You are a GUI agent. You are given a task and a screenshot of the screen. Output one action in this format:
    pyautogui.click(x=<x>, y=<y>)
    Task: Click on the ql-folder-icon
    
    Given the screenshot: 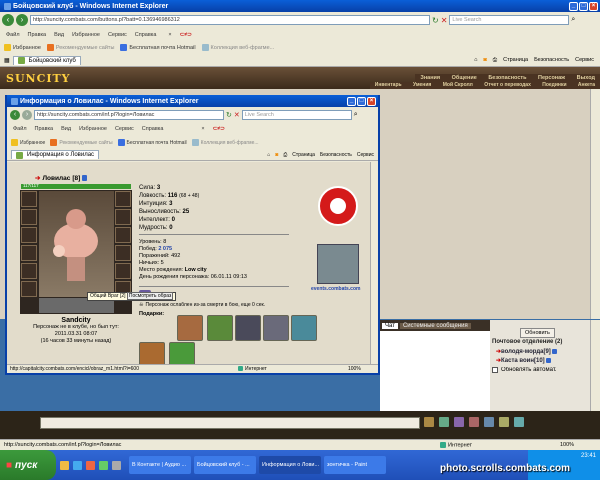 What is the action you would take?
    pyautogui.click(x=64, y=465)
    